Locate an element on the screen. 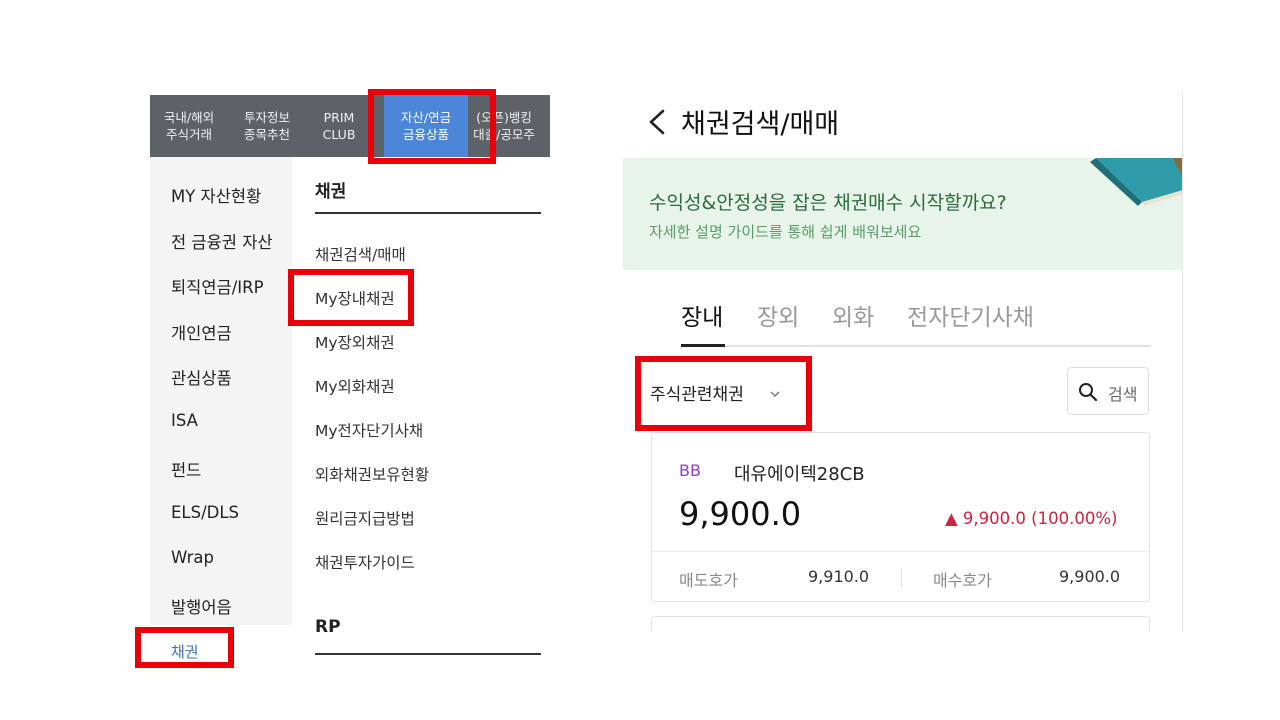  market-tabs: 장내 장외 외화 전자단기사채 is located at coordinates (916, 323).